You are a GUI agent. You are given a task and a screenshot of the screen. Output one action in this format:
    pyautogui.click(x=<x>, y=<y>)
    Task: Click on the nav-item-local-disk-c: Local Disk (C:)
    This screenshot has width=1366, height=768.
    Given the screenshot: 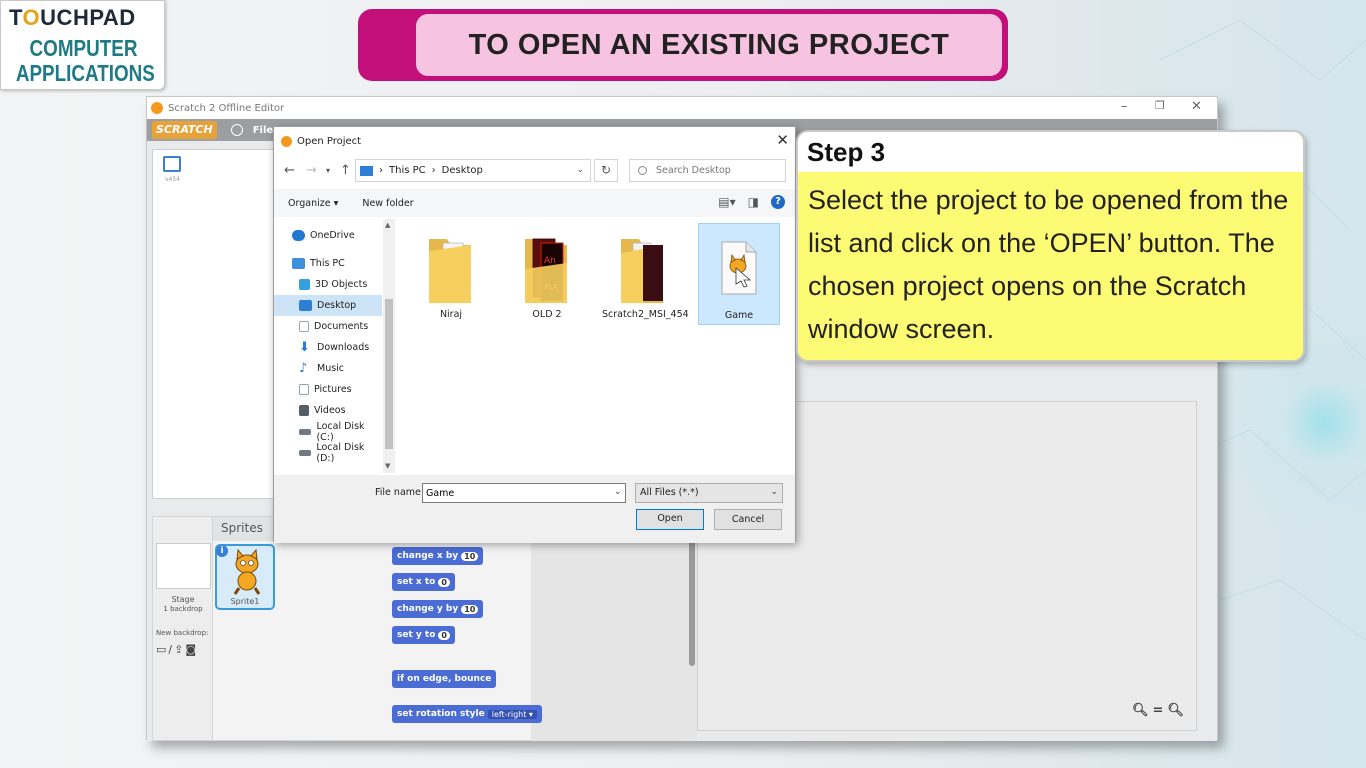 What is the action you would take?
    pyautogui.click(x=328, y=431)
    